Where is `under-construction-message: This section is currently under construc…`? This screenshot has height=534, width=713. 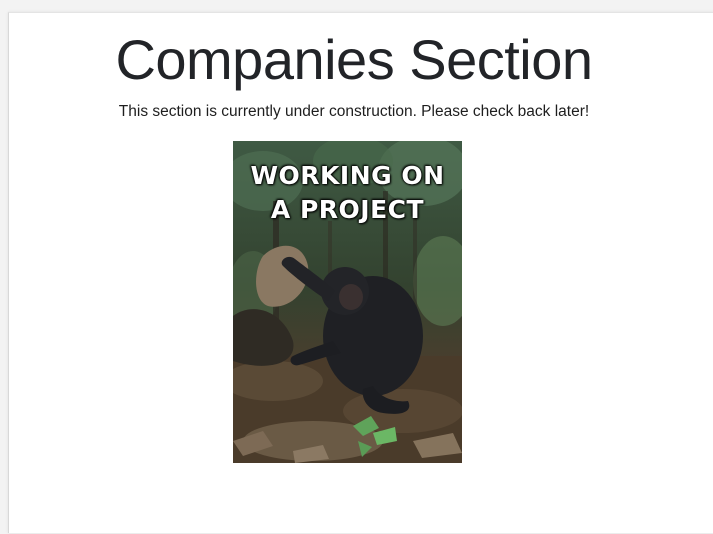 under-construction-message: This section is currently under construc… is located at coordinates (354, 111).